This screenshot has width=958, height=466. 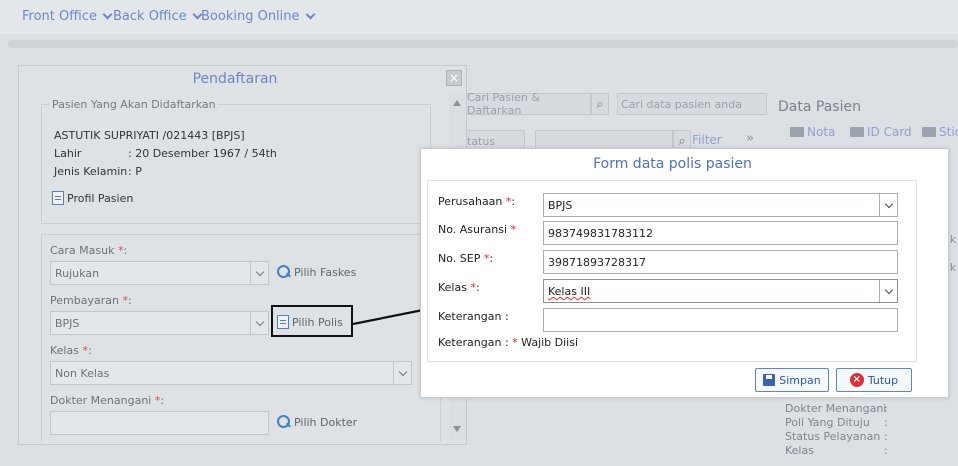 What do you see at coordinates (472, 201) in the screenshot?
I see `perusahaan-text: Perusahaan` at bounding box center [472, 201].